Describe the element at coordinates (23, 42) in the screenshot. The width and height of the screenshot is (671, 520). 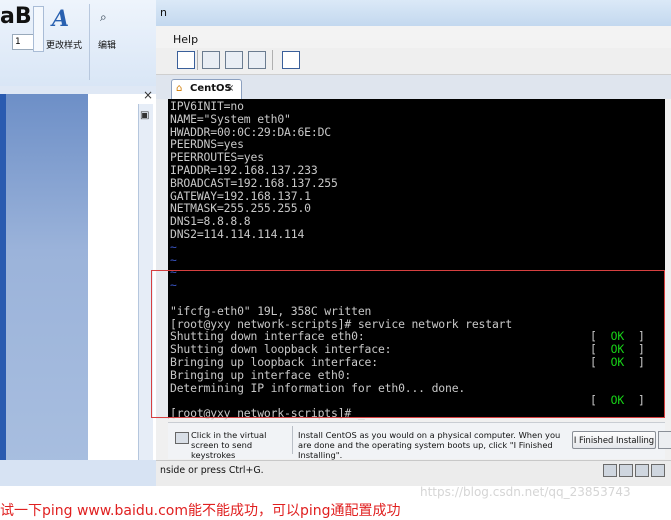
I see `ribbon-number-field: 1` at that location.